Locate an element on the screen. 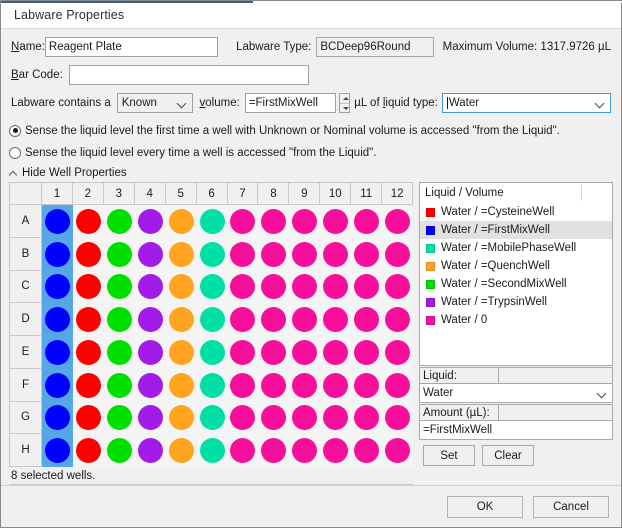 Image resolution: width=622 pixels, height=528 pixels. plate-column-header-5: 5 is located at coordinates (181, 194).